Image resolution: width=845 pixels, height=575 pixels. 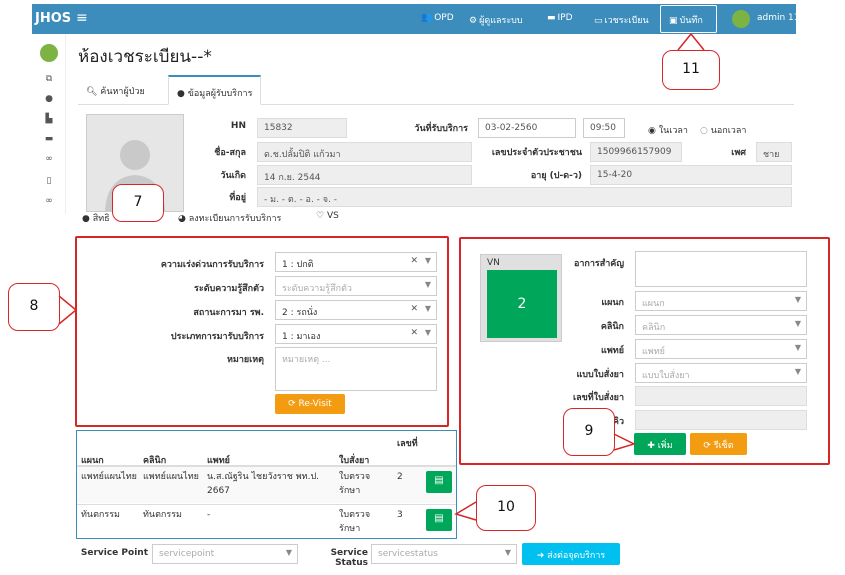 What do you see at coordinates (723, 130) in the screenshot?
I see `radio-out-hours: ○ นอกเวลา` at bounding box center [723, 130].